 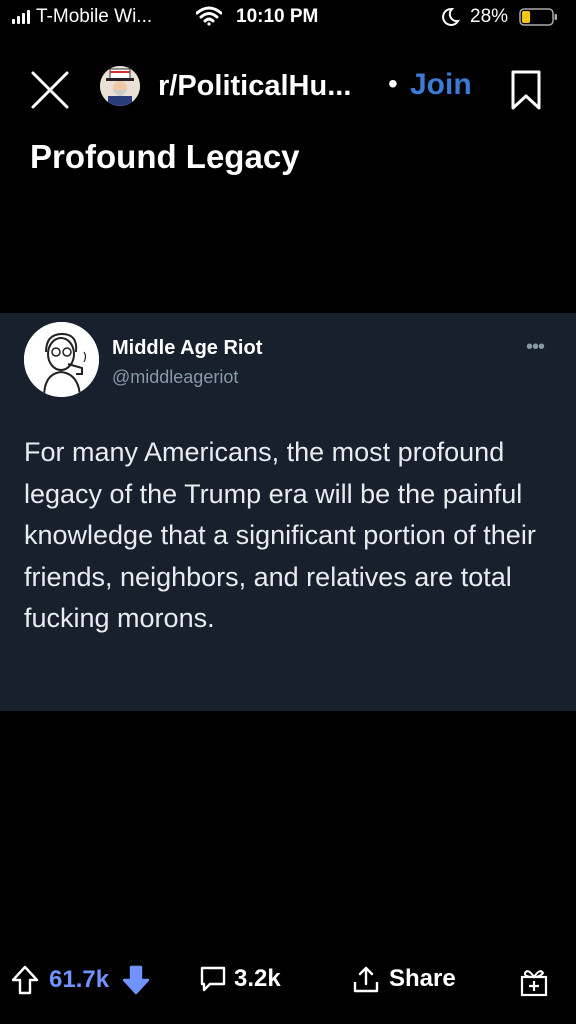 What do you see at coordinates (120, 86) in the screenshot?
I see `subreddit-avatar` at bounding box center [120, 86].